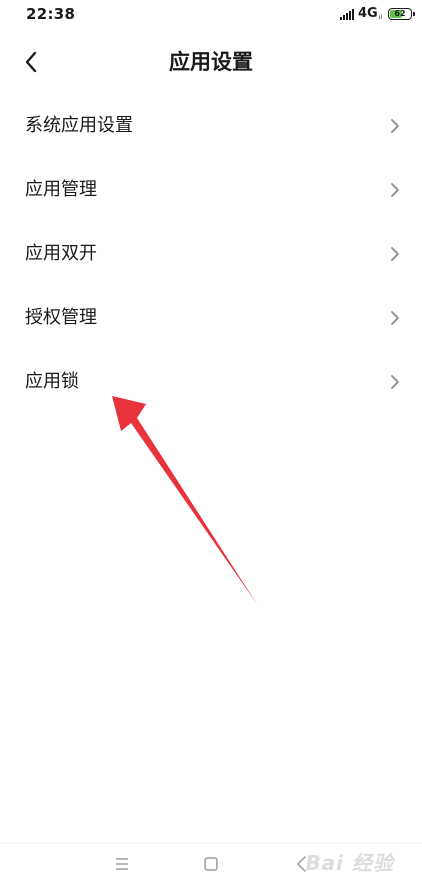 This screenshot has width=422, height=884. I want to click on status-icons: 4G ıl 62, so click(377, 14).